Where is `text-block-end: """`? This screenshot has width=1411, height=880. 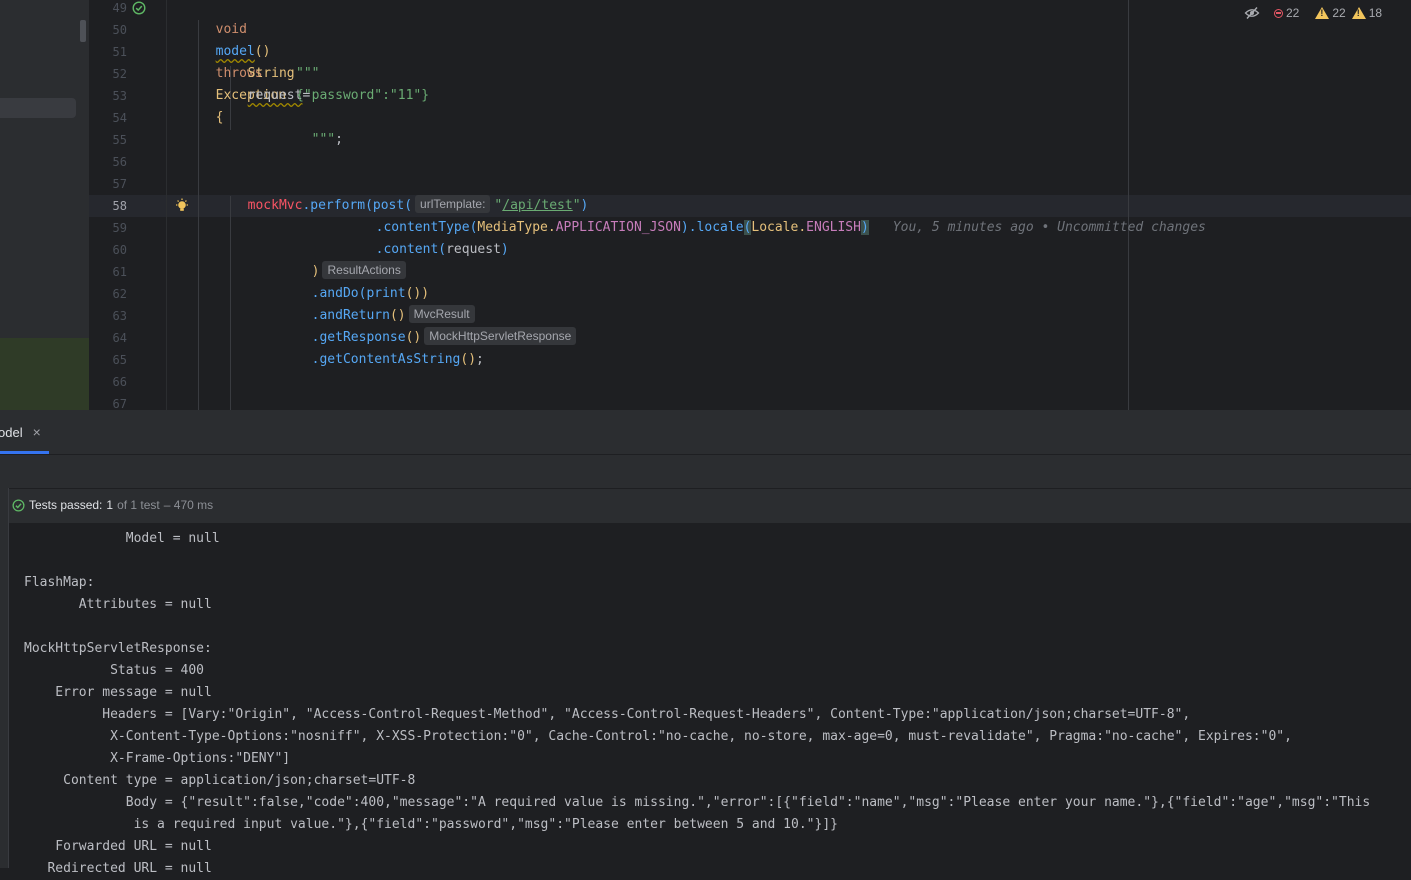
text-block-end: """ is located at coordinates (323, 139).